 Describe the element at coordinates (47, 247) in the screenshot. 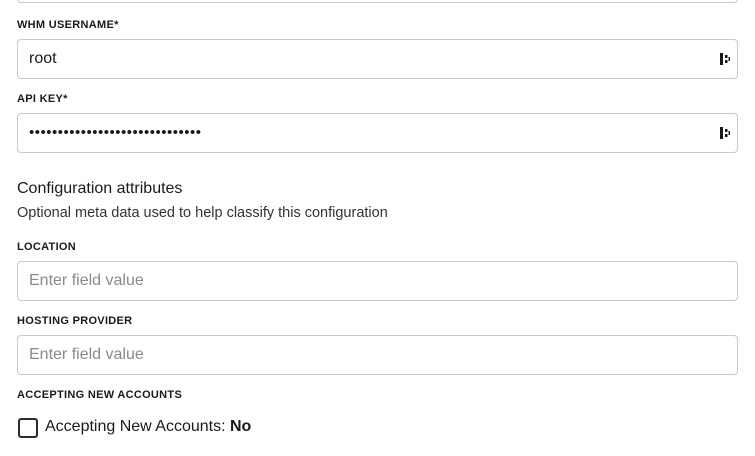

I see `location-label: LOCATION` at that location.